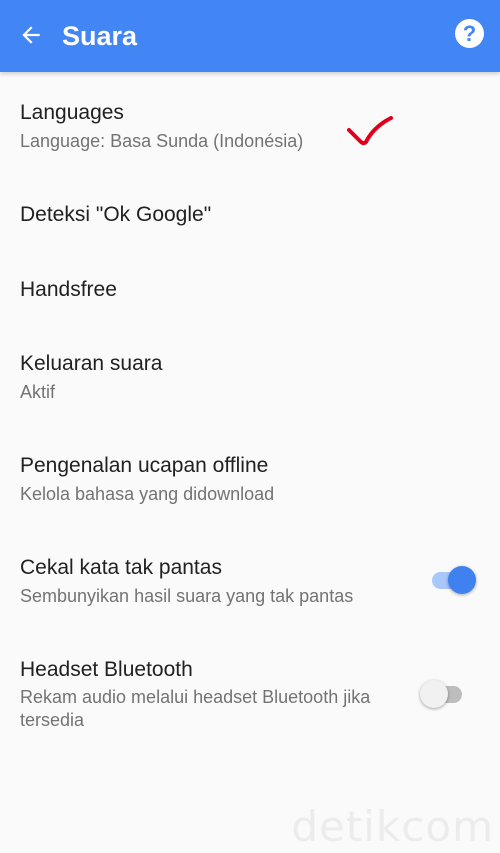 The width and height of the screenshot is (500, 853). I want to click on setting-summary: Sembunyikan hasil suara yang tak pantas, so click(187, 596).